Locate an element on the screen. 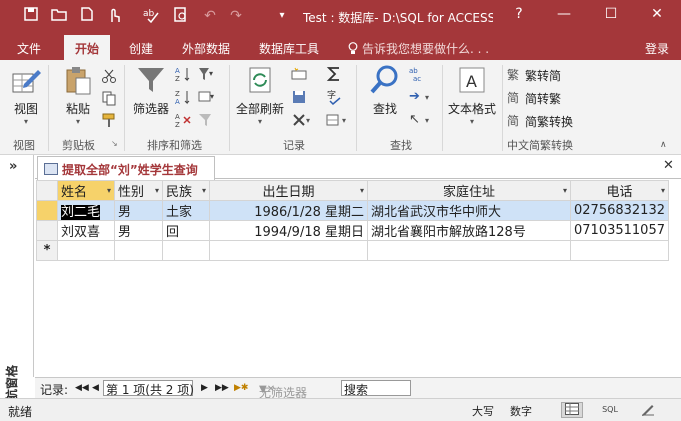  view-button: 视图 ▾ is located at coordinates (26, 95).